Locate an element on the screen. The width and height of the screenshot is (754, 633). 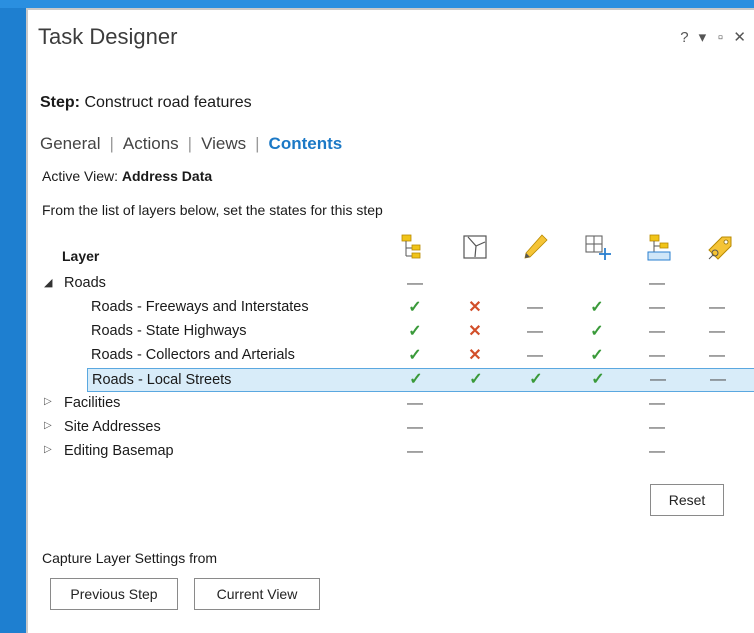
previous-step-button: Previous Step is located at coordinates (114, 594).